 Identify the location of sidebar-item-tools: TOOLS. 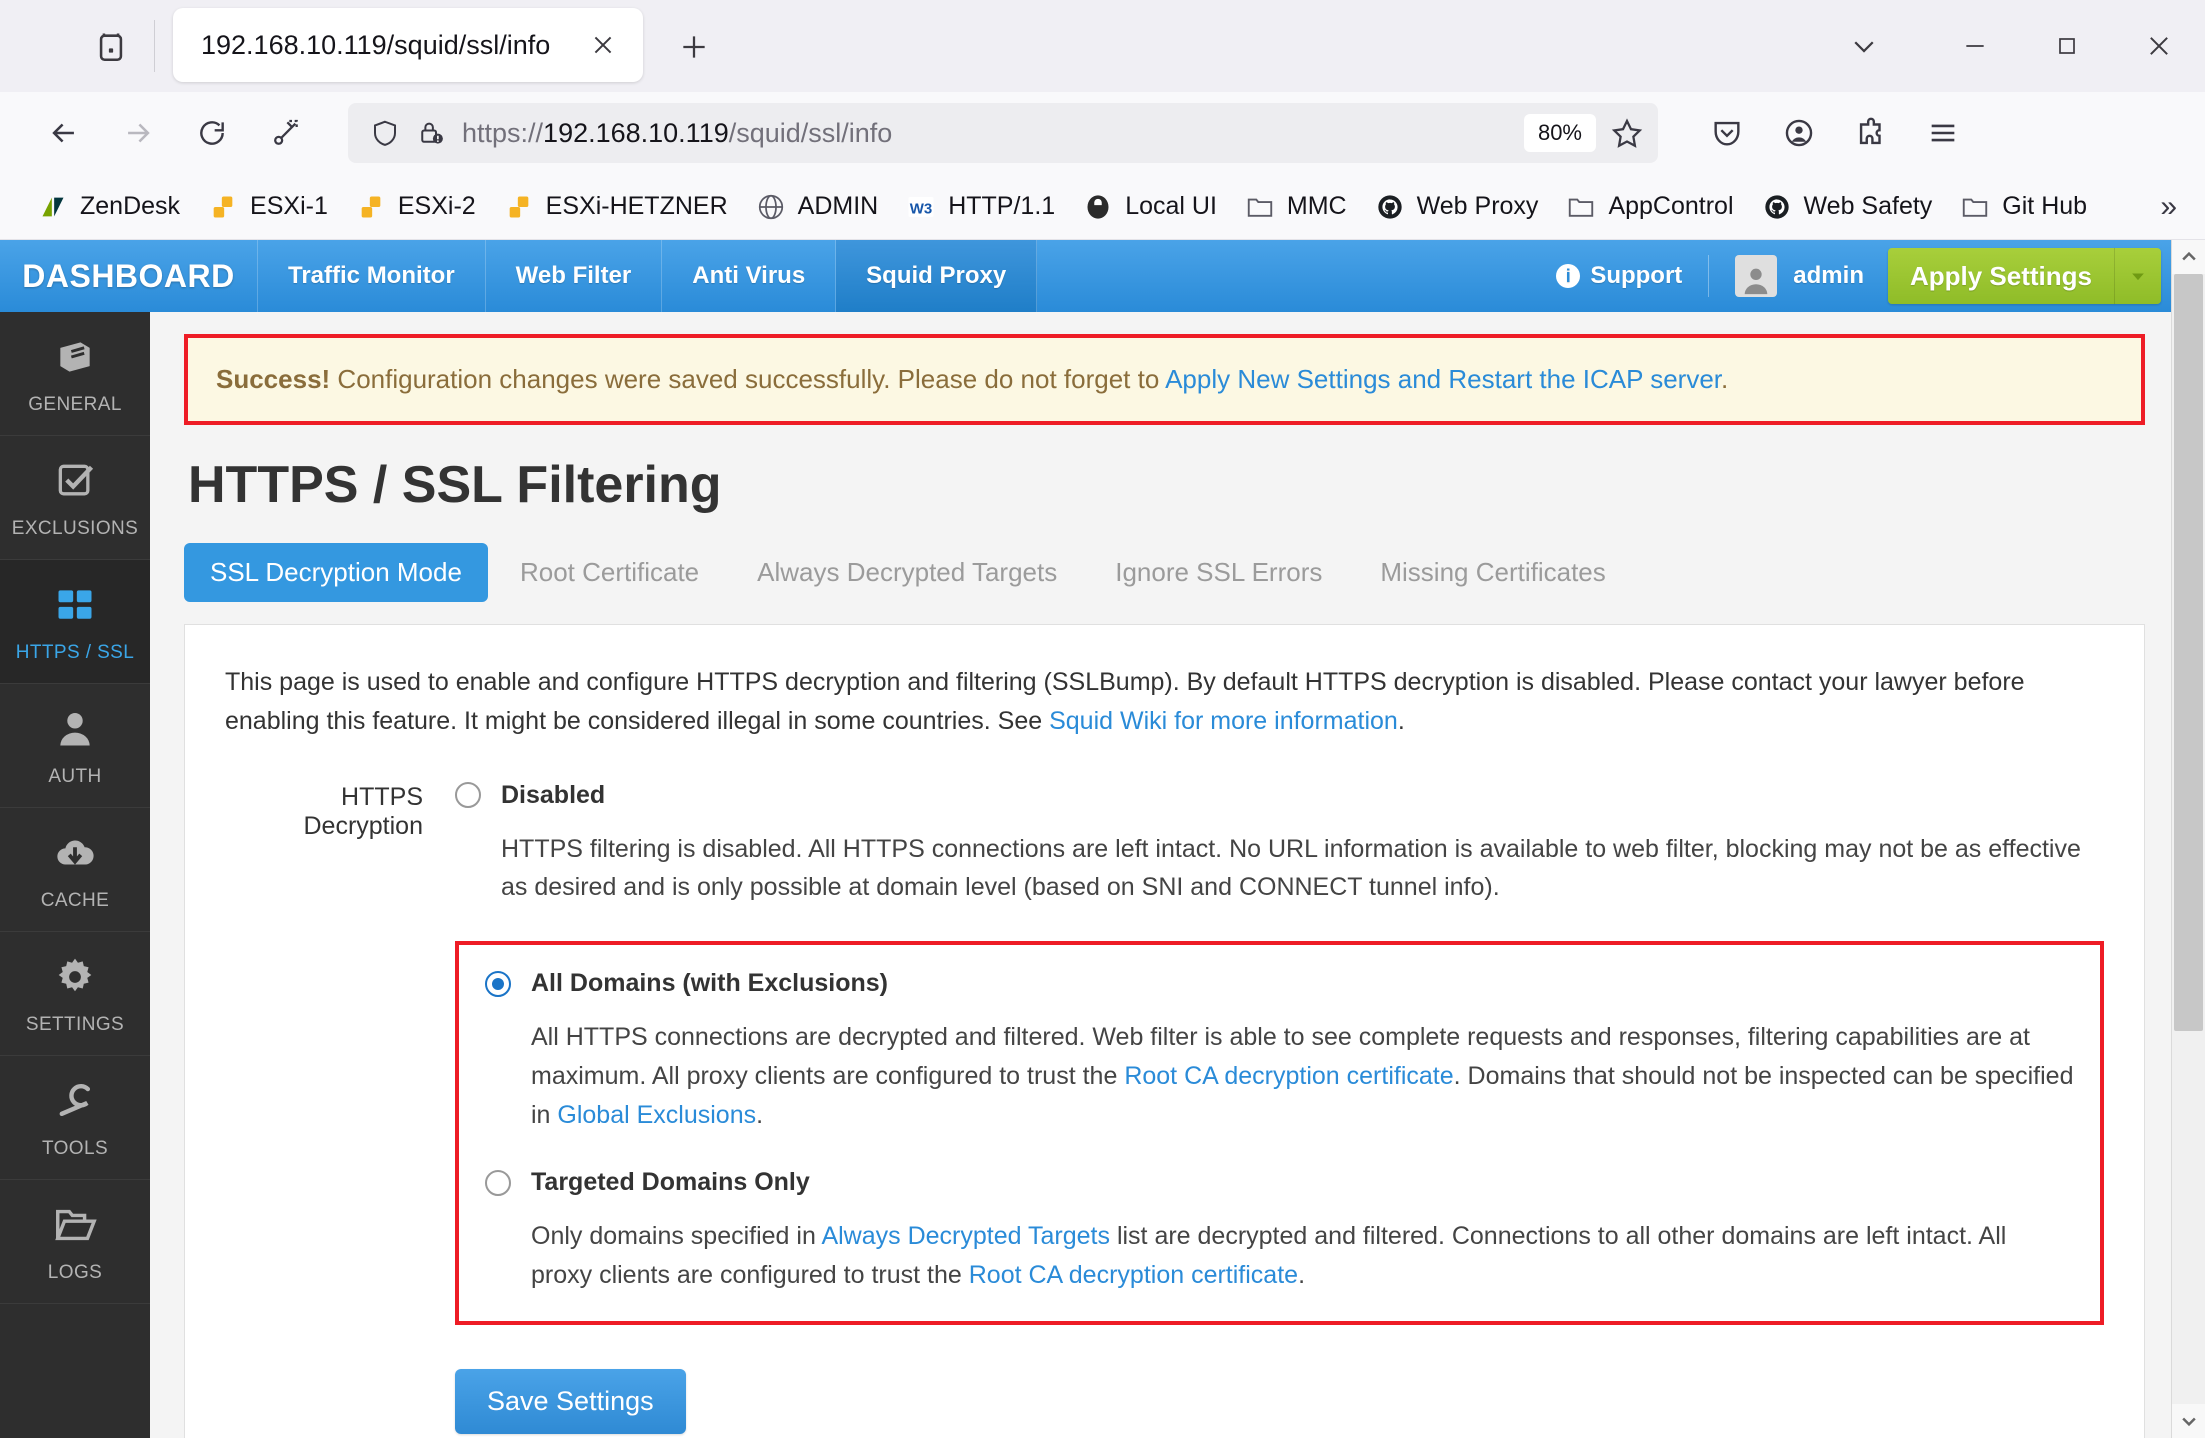
(75, 1118).